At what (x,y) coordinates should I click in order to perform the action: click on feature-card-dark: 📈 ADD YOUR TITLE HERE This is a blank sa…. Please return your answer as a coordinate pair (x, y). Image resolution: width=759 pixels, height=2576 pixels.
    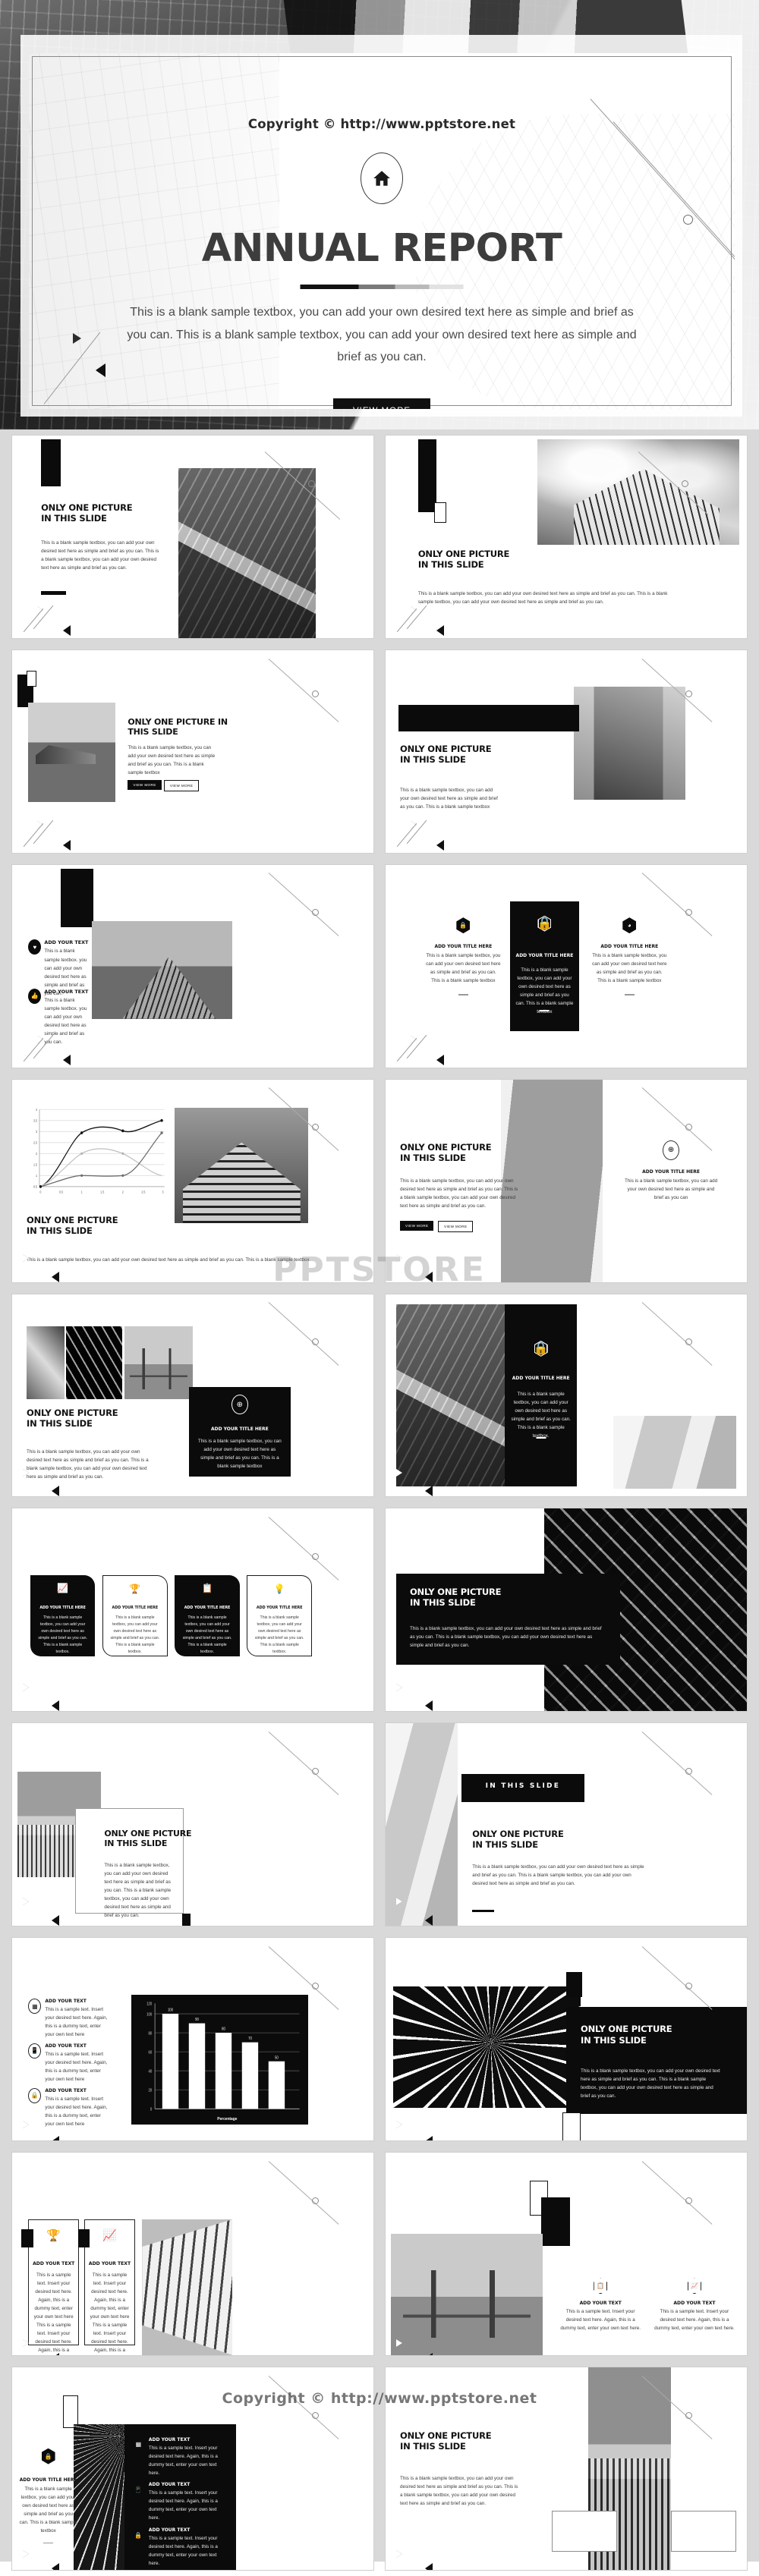
    Looking at the image, I should click on (63, 1616).